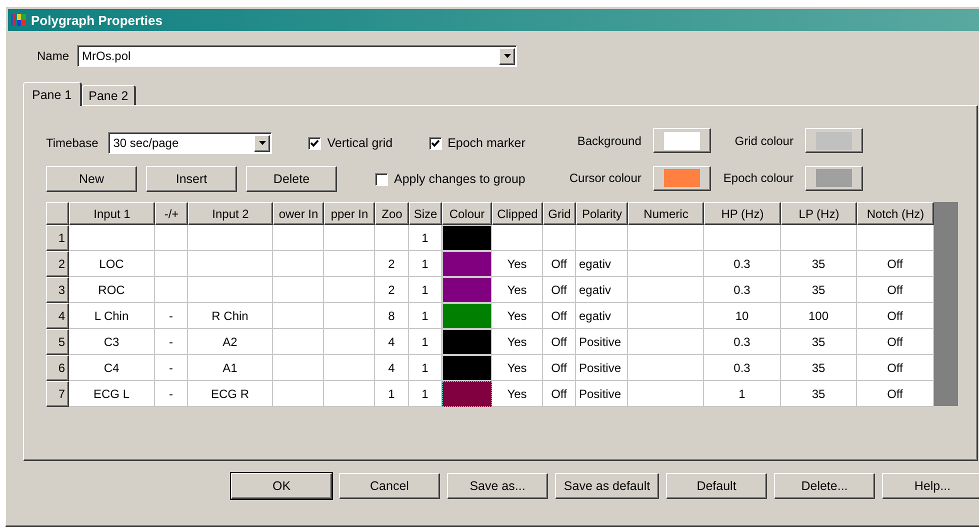 This screenshot has width=979, height=527. Describe the element at coordinates (350, 143) in the screenshot. I see `checkbox: Vertical grid` at that location.